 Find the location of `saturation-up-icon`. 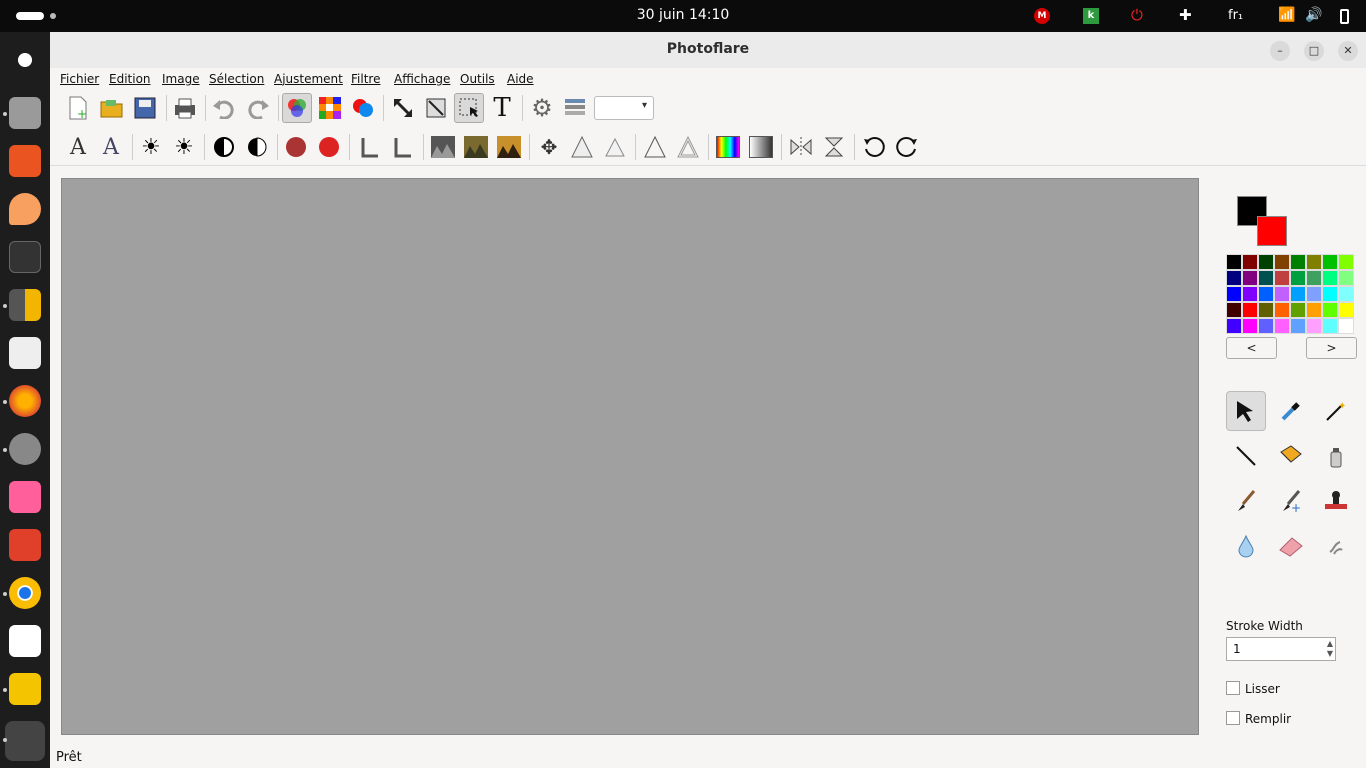

saturation-up-icon is located at coordinates (329, 147).